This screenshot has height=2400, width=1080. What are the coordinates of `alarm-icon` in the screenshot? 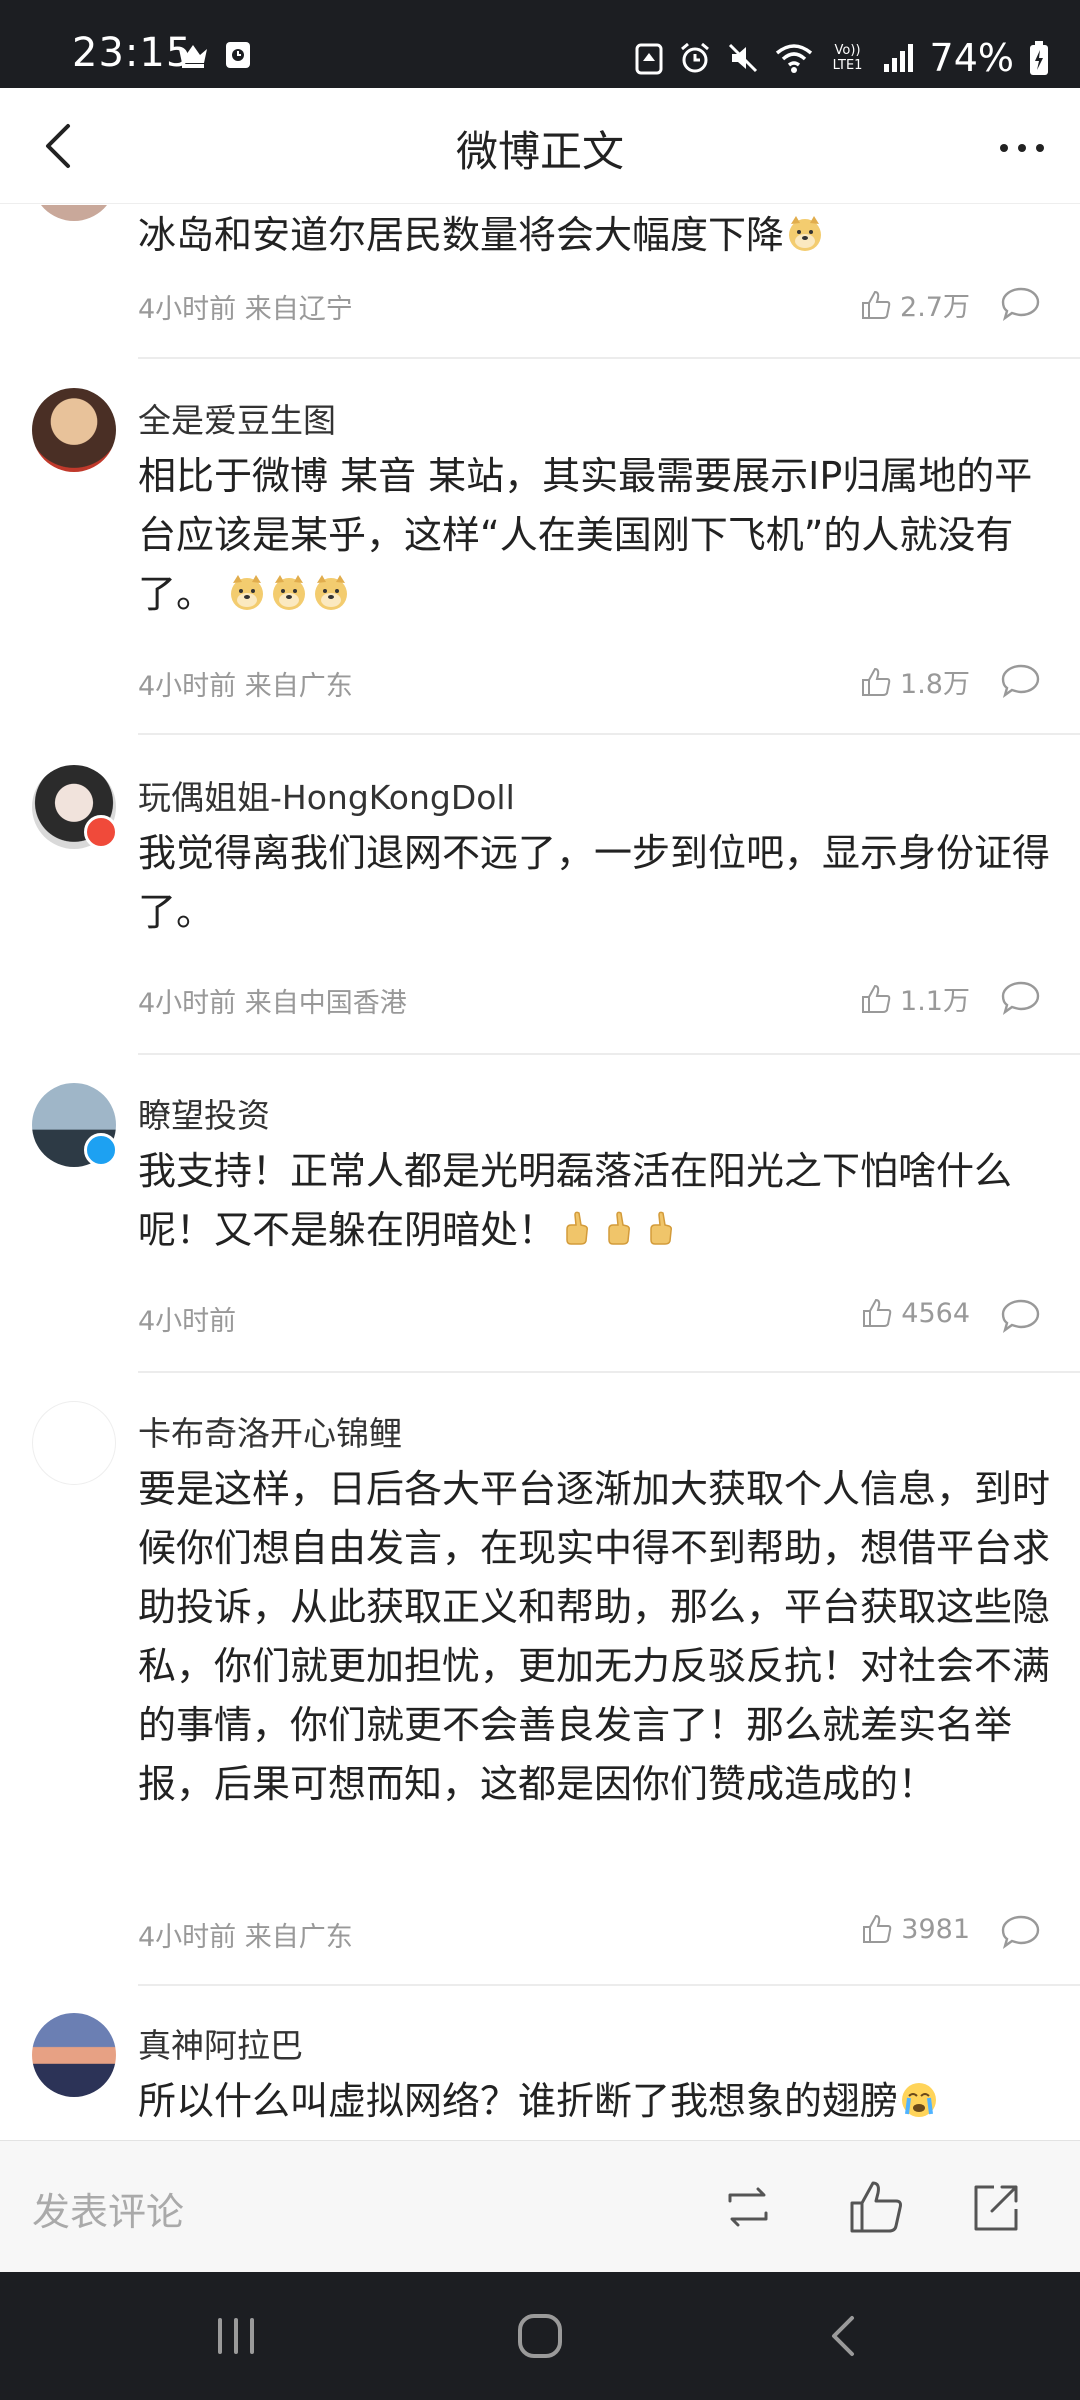 It's located at (694, 57).